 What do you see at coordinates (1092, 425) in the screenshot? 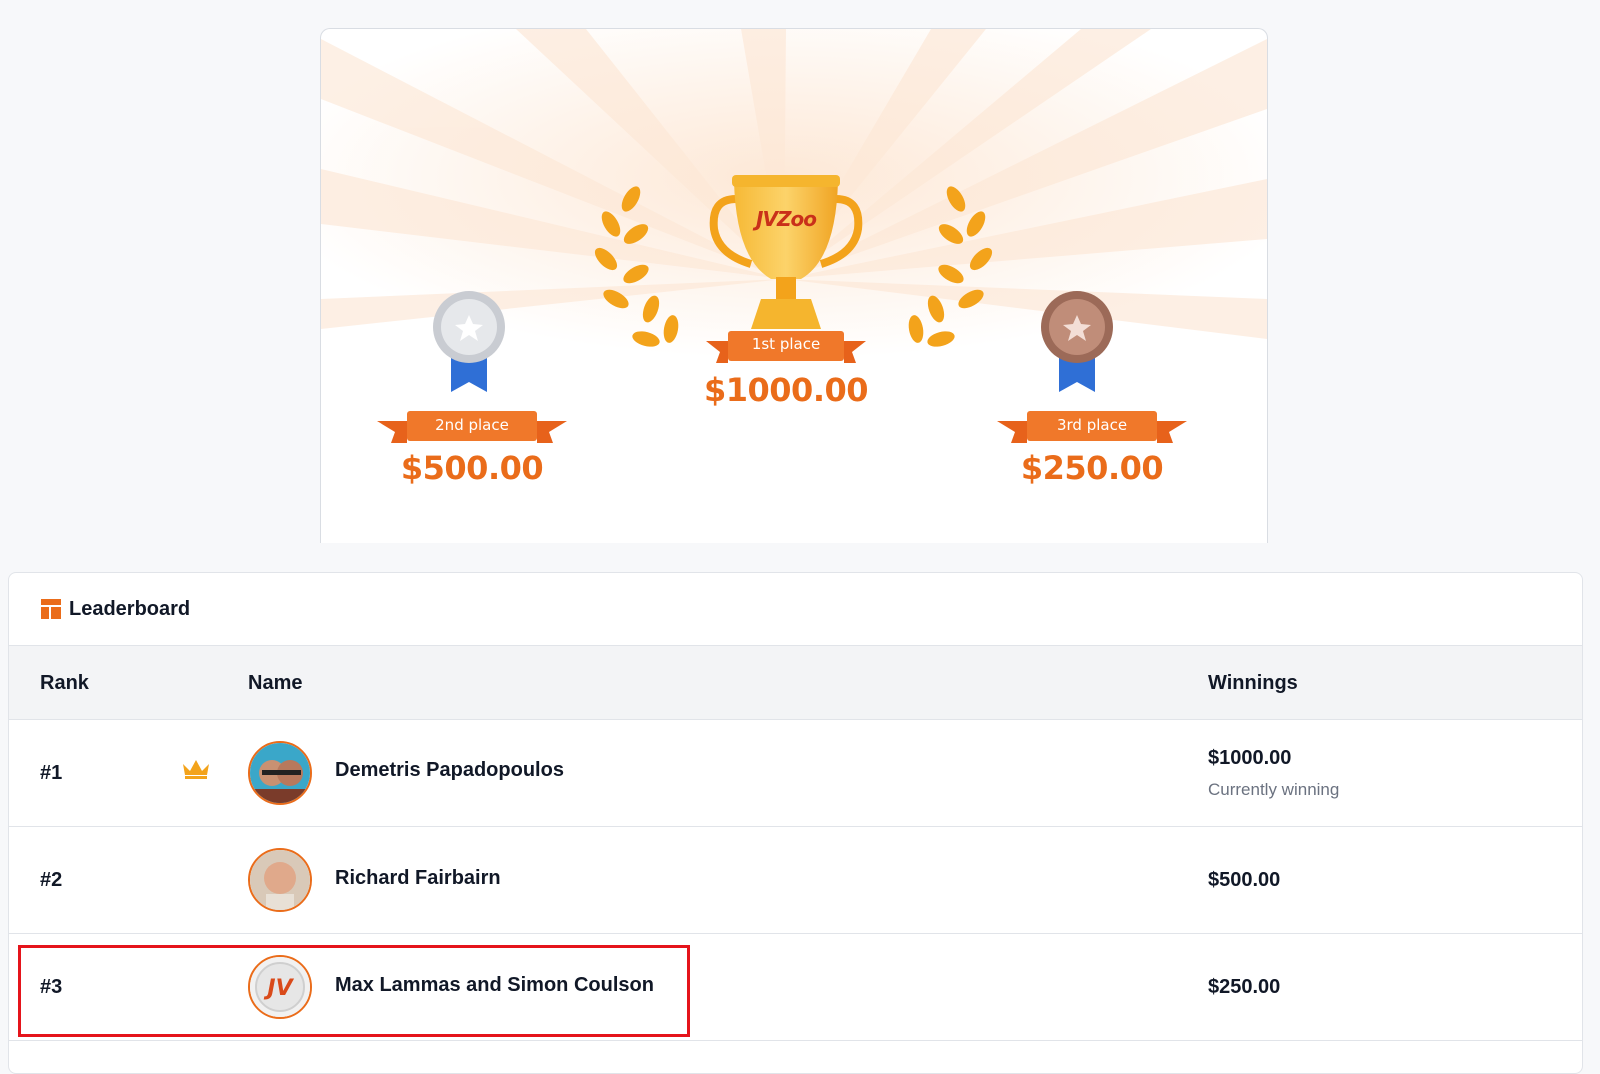
I see `third-place-label: 3rd place` at bounding box center [1092, 425].